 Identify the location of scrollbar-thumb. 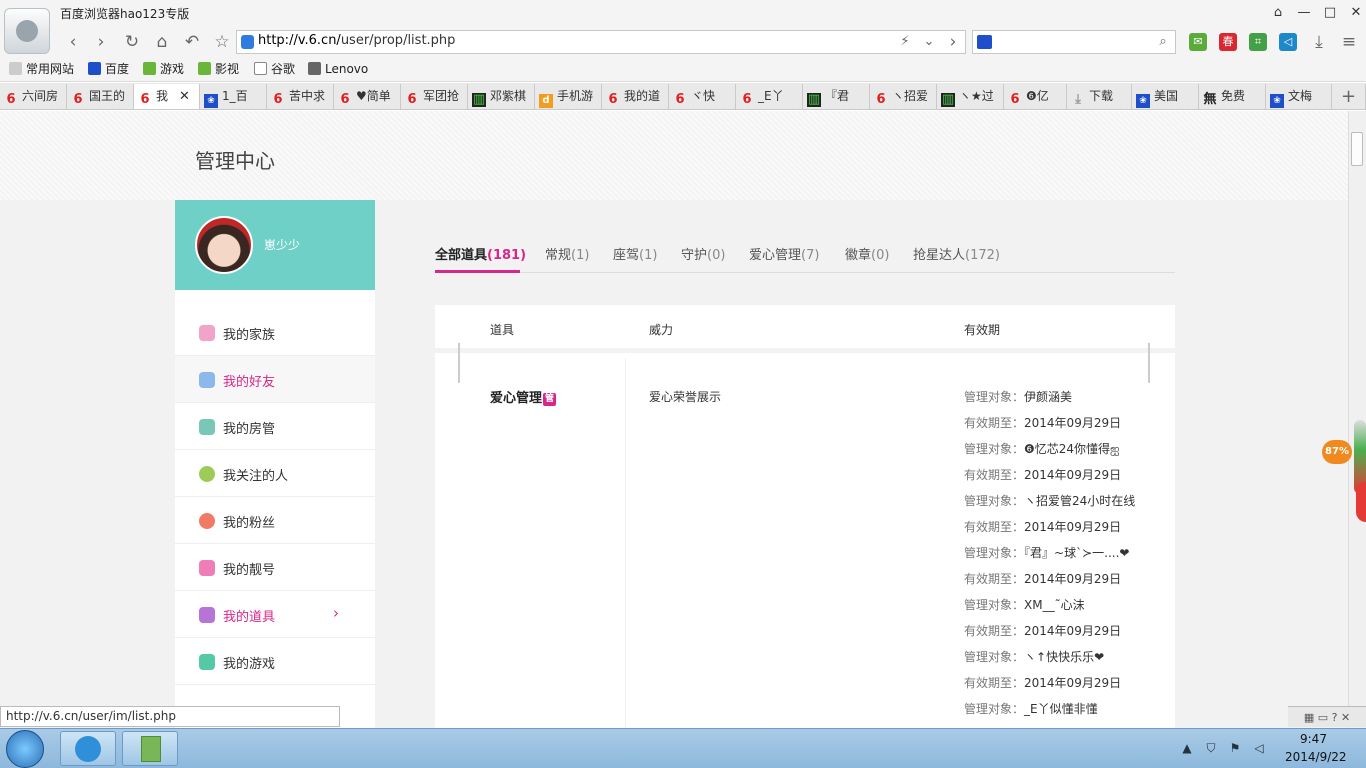
(1357, 149).